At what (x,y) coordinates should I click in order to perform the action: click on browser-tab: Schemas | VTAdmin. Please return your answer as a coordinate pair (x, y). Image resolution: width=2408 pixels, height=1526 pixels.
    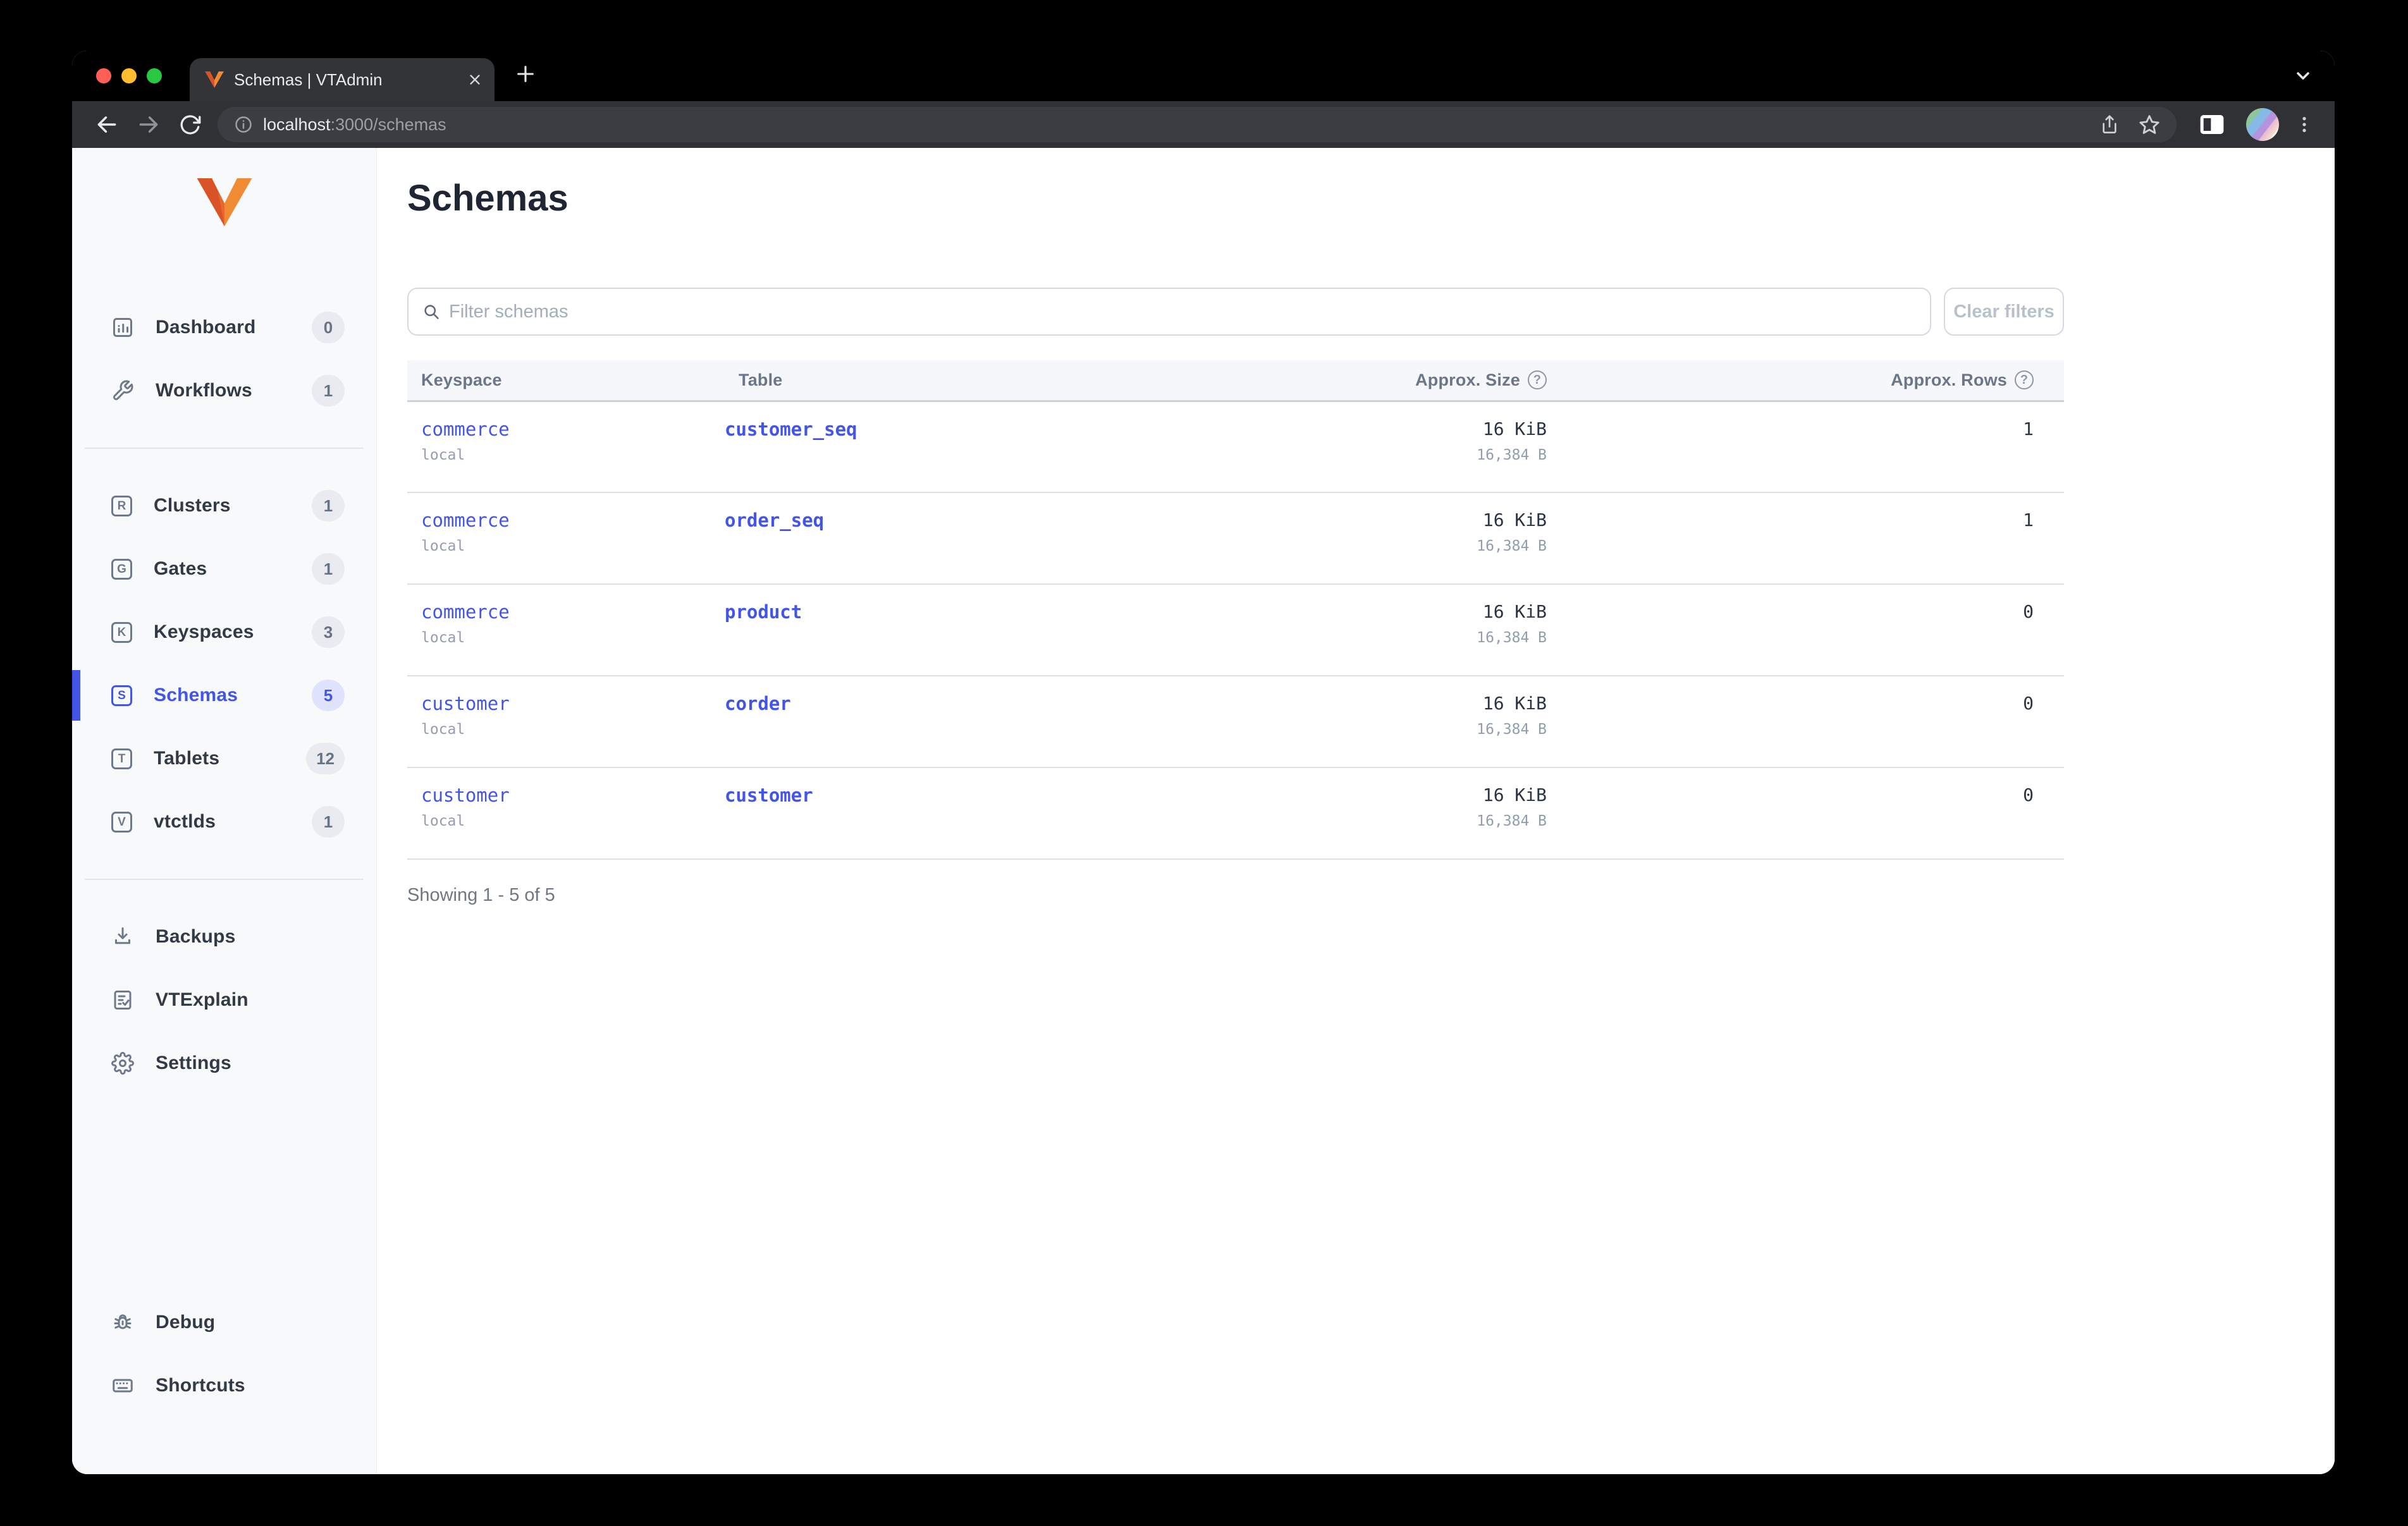
    Looking at the image, I should click on (342, 79).